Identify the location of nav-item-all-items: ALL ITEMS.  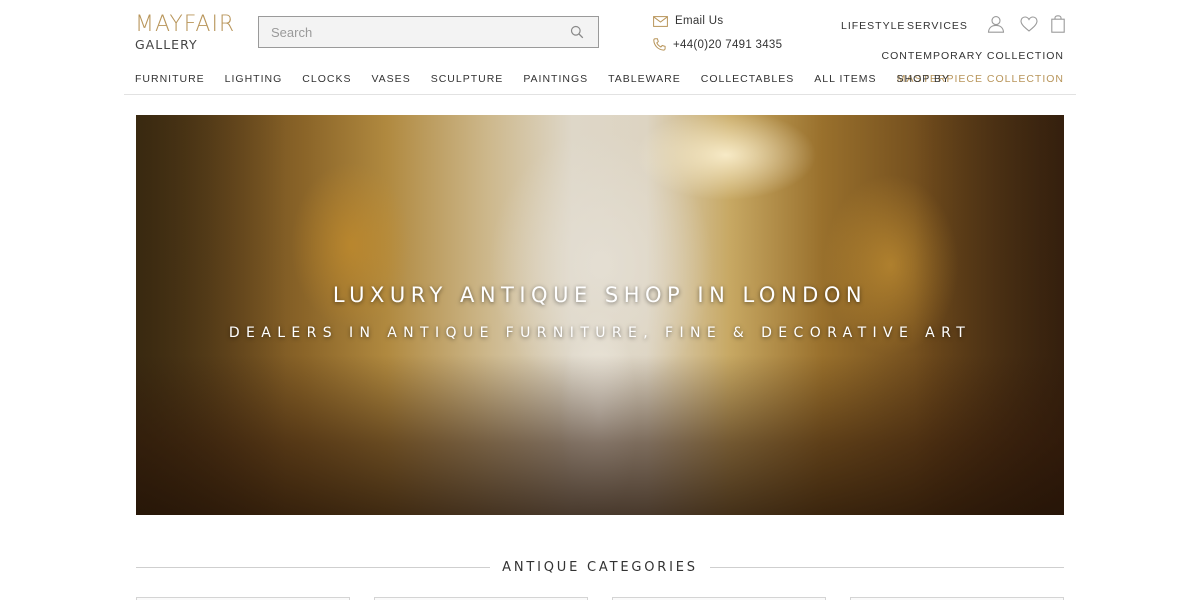
(845, 79).